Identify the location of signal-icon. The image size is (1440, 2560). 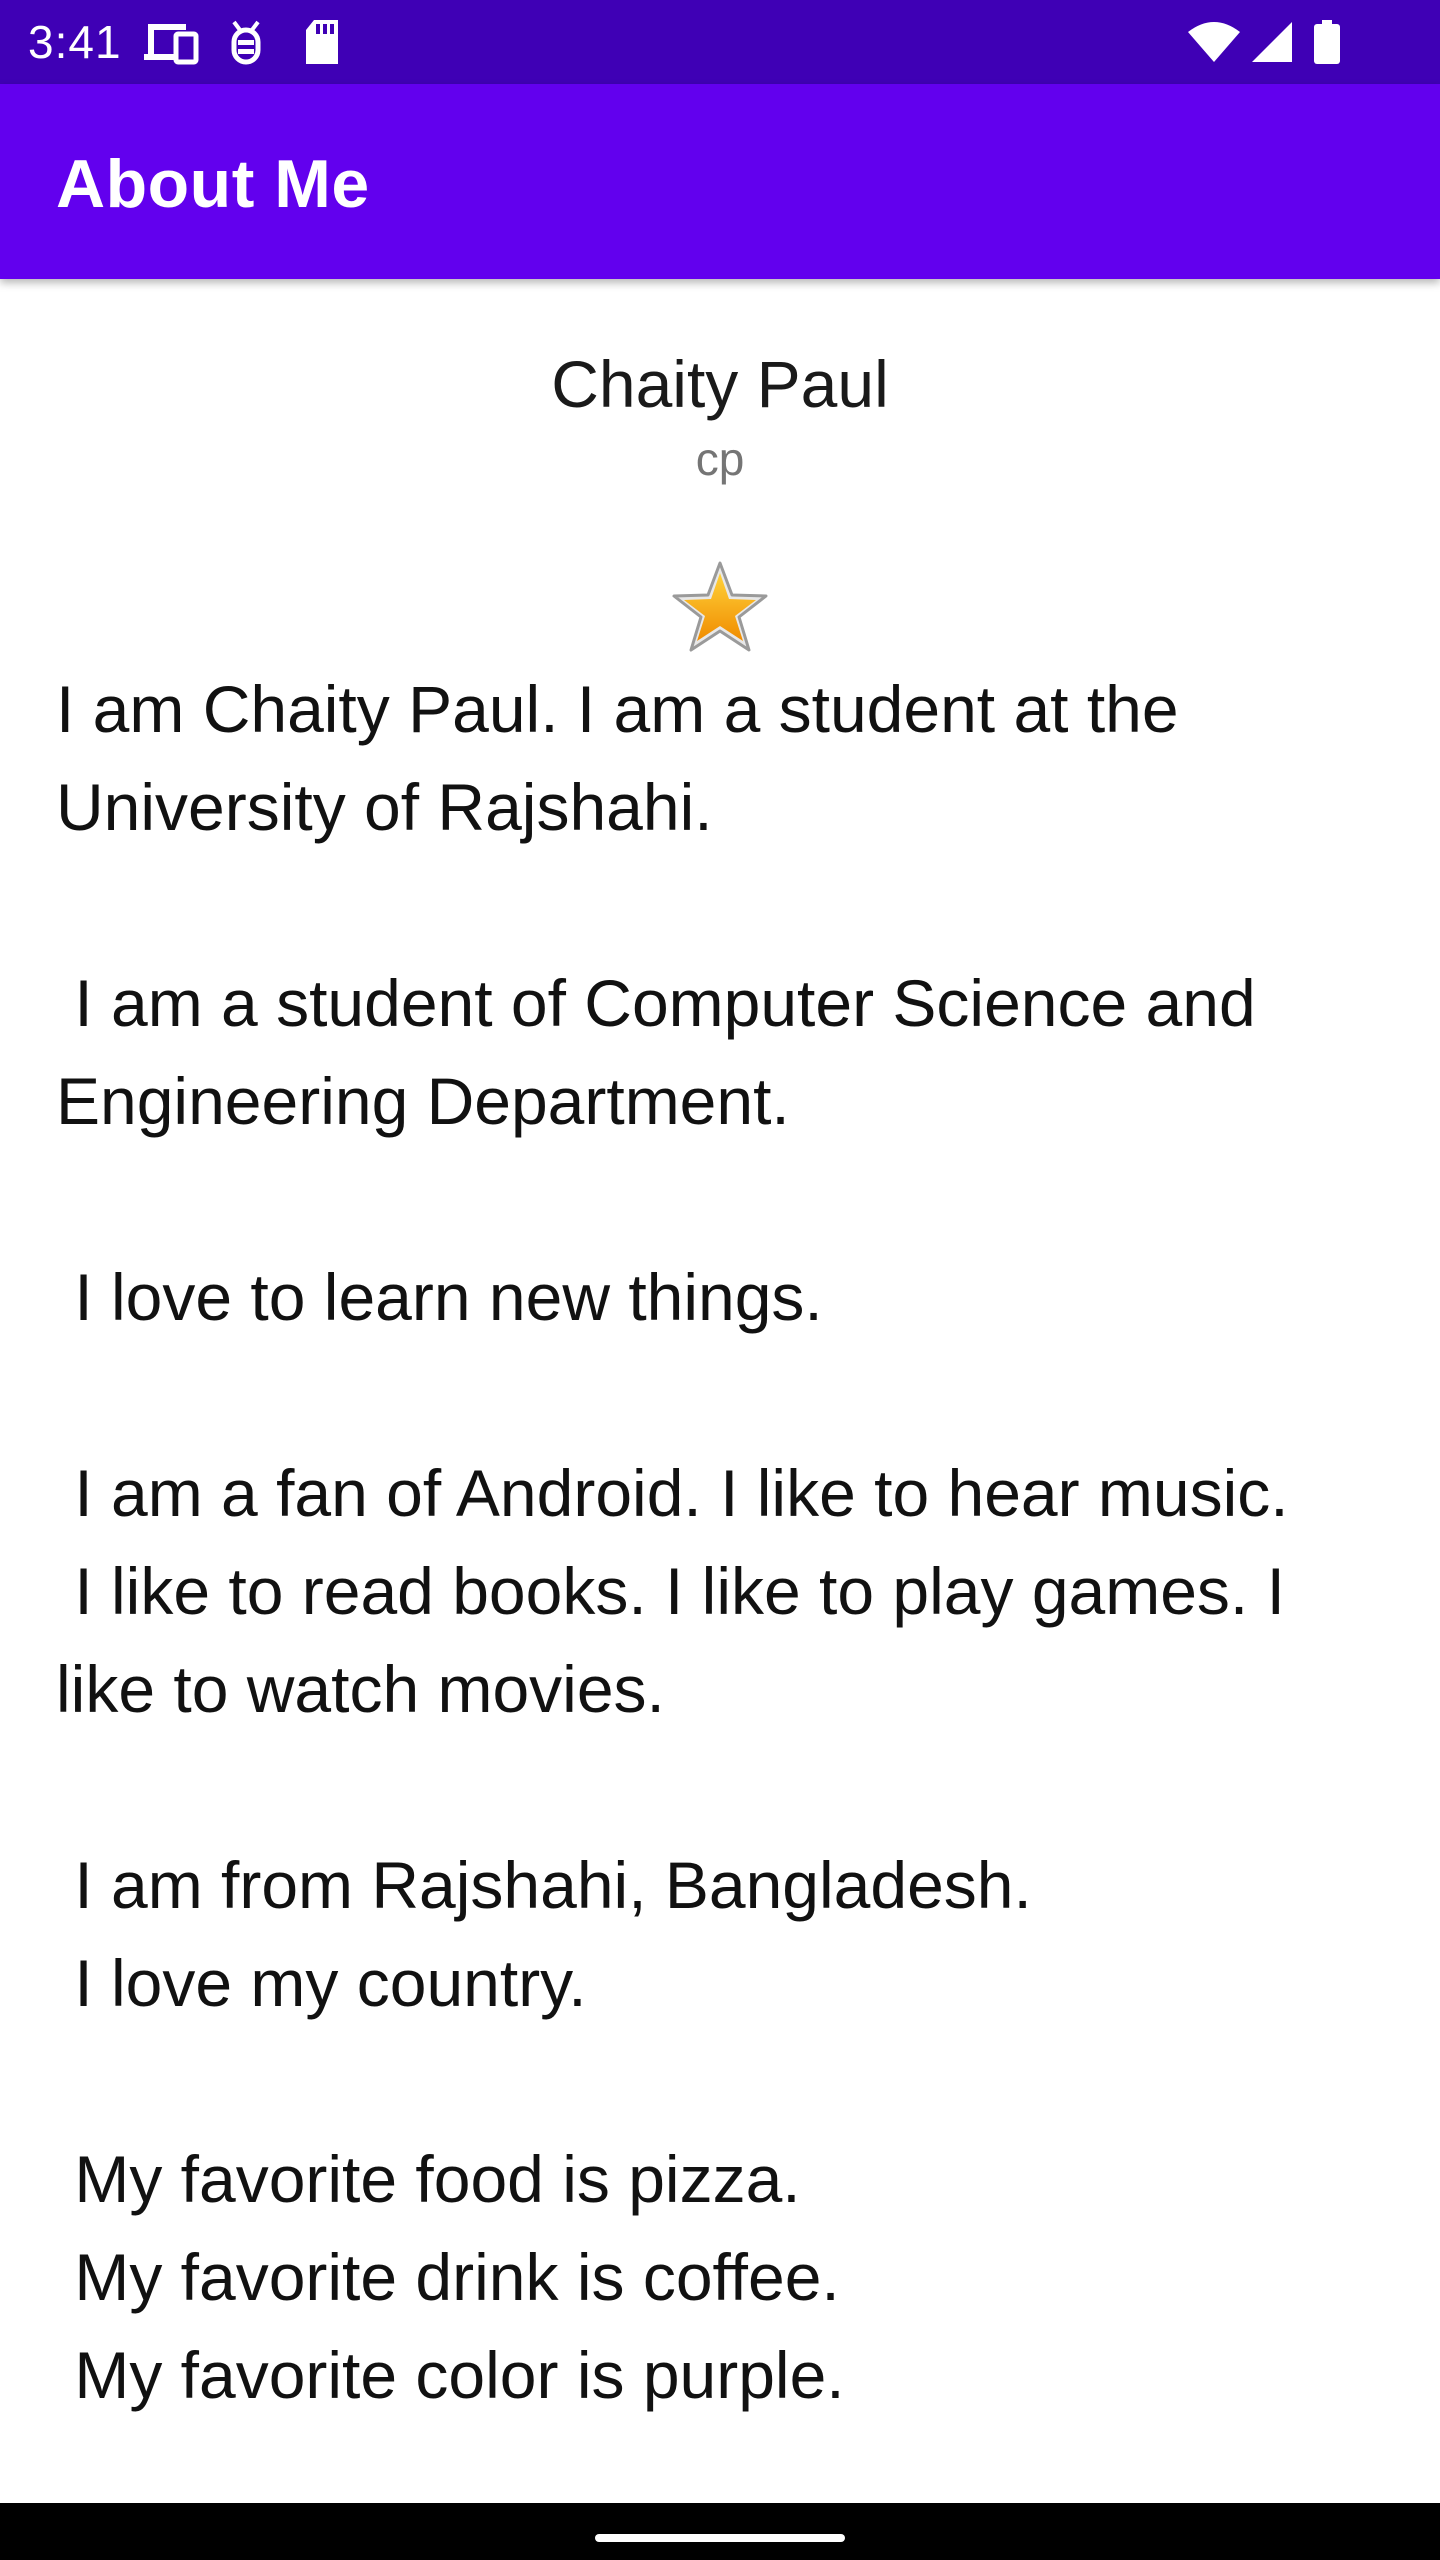
(1272, 42).